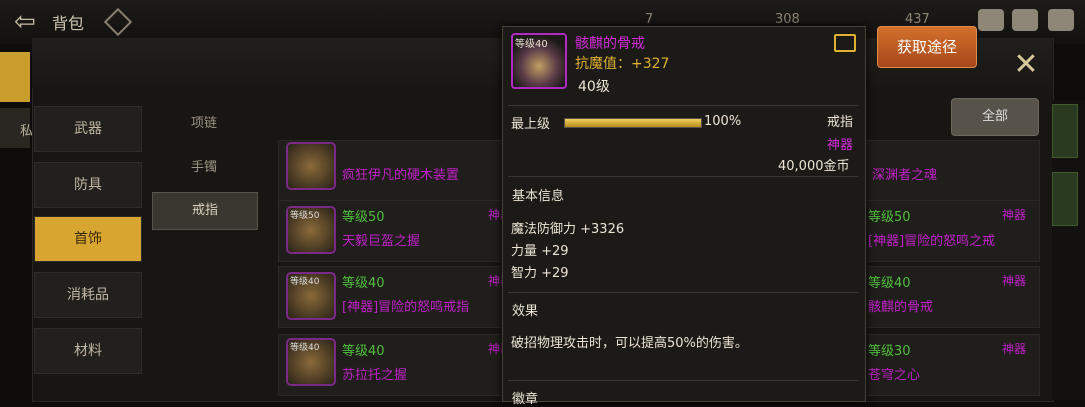 The height and width of the screenshot is (407, 1085). I want to click on page-title: 背包, so click(68, 23).